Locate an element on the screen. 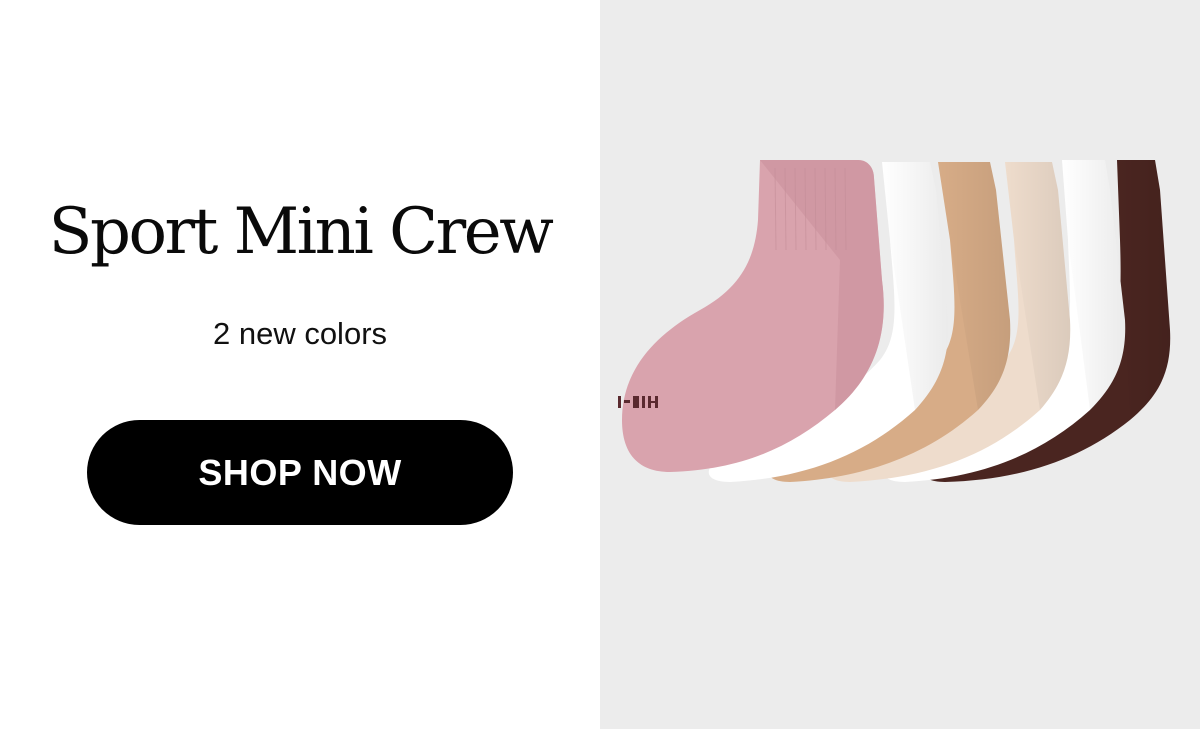  shop-now-button: SHOP NOW is located at coordinates (300, 472).